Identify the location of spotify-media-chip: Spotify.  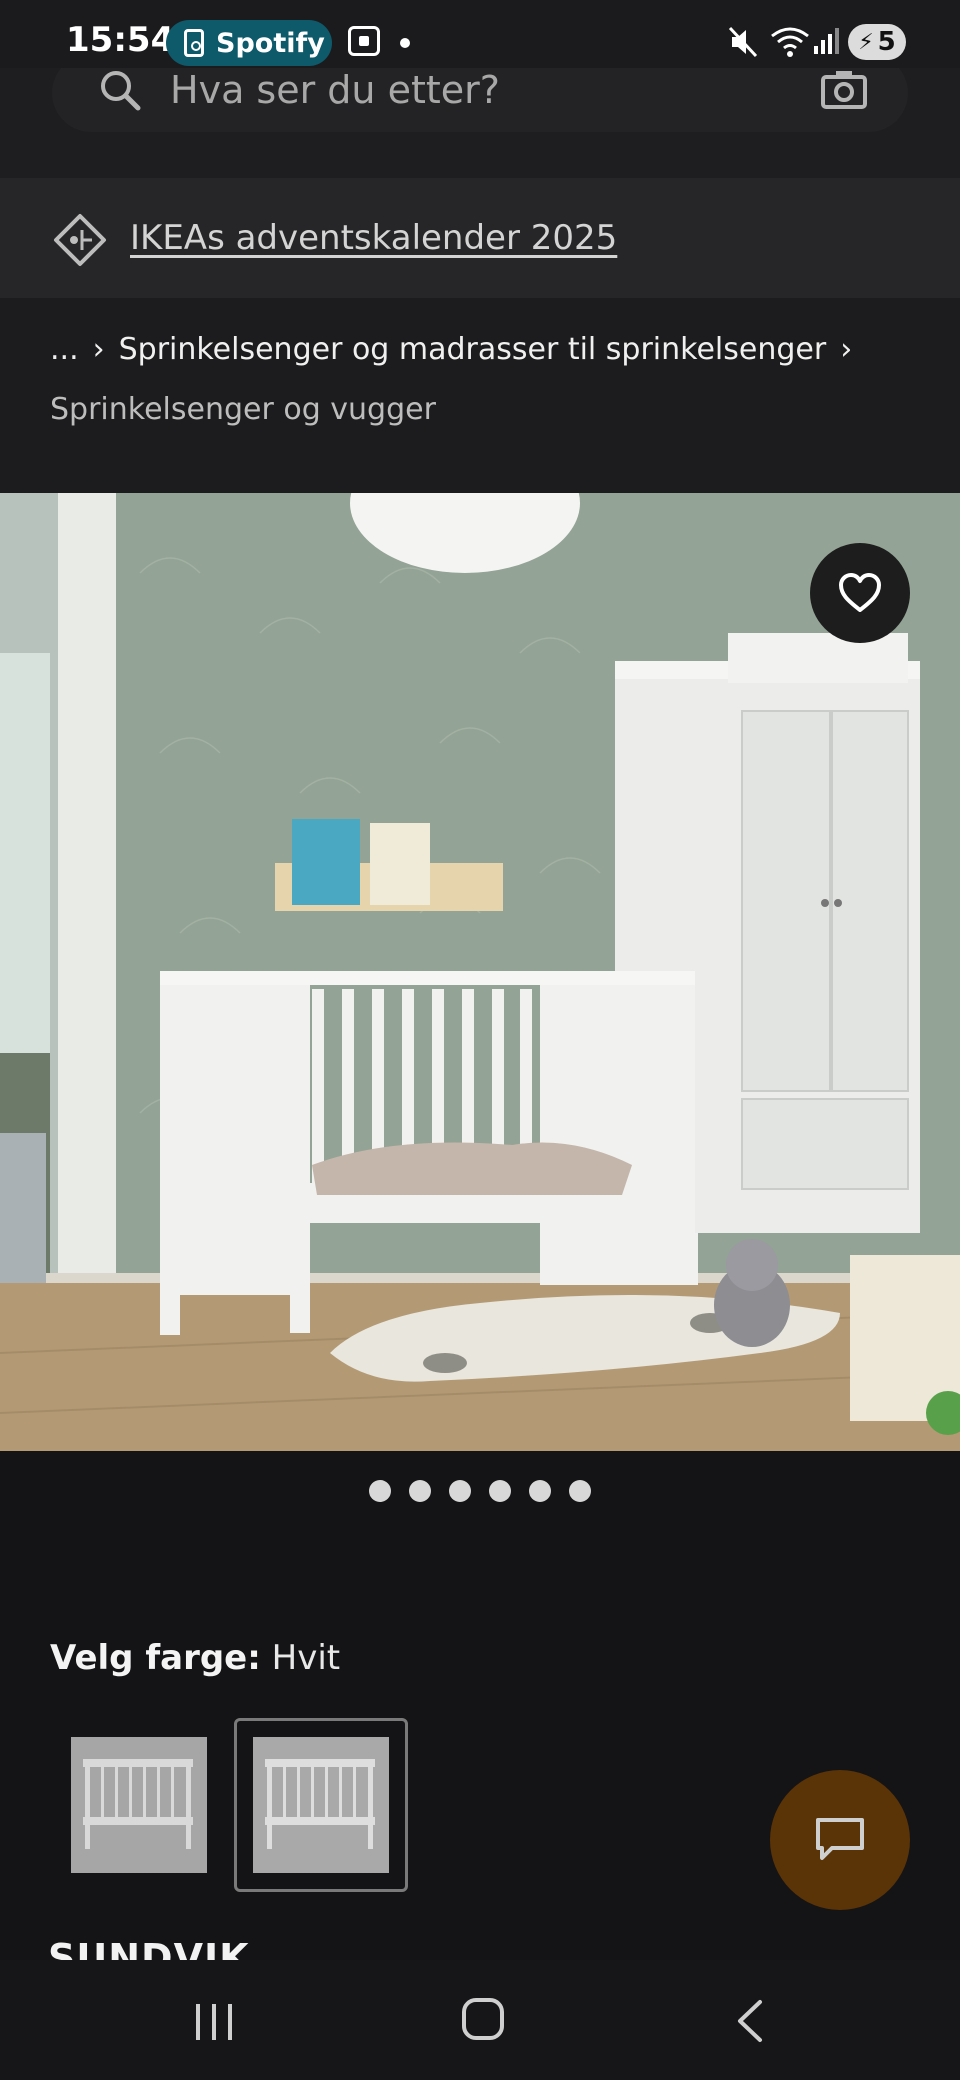
(249, 43).